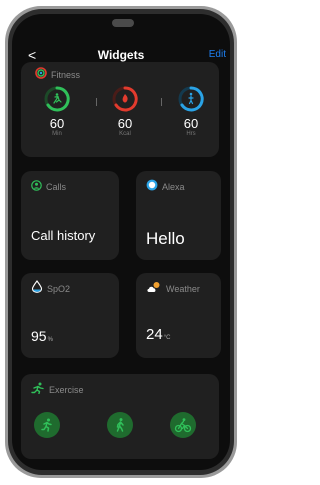 The image size is (320, 485). What do you see at coordinates (38, 390) in the screenshot?
I see `exercise-icon` at bounding box center [38, 390].